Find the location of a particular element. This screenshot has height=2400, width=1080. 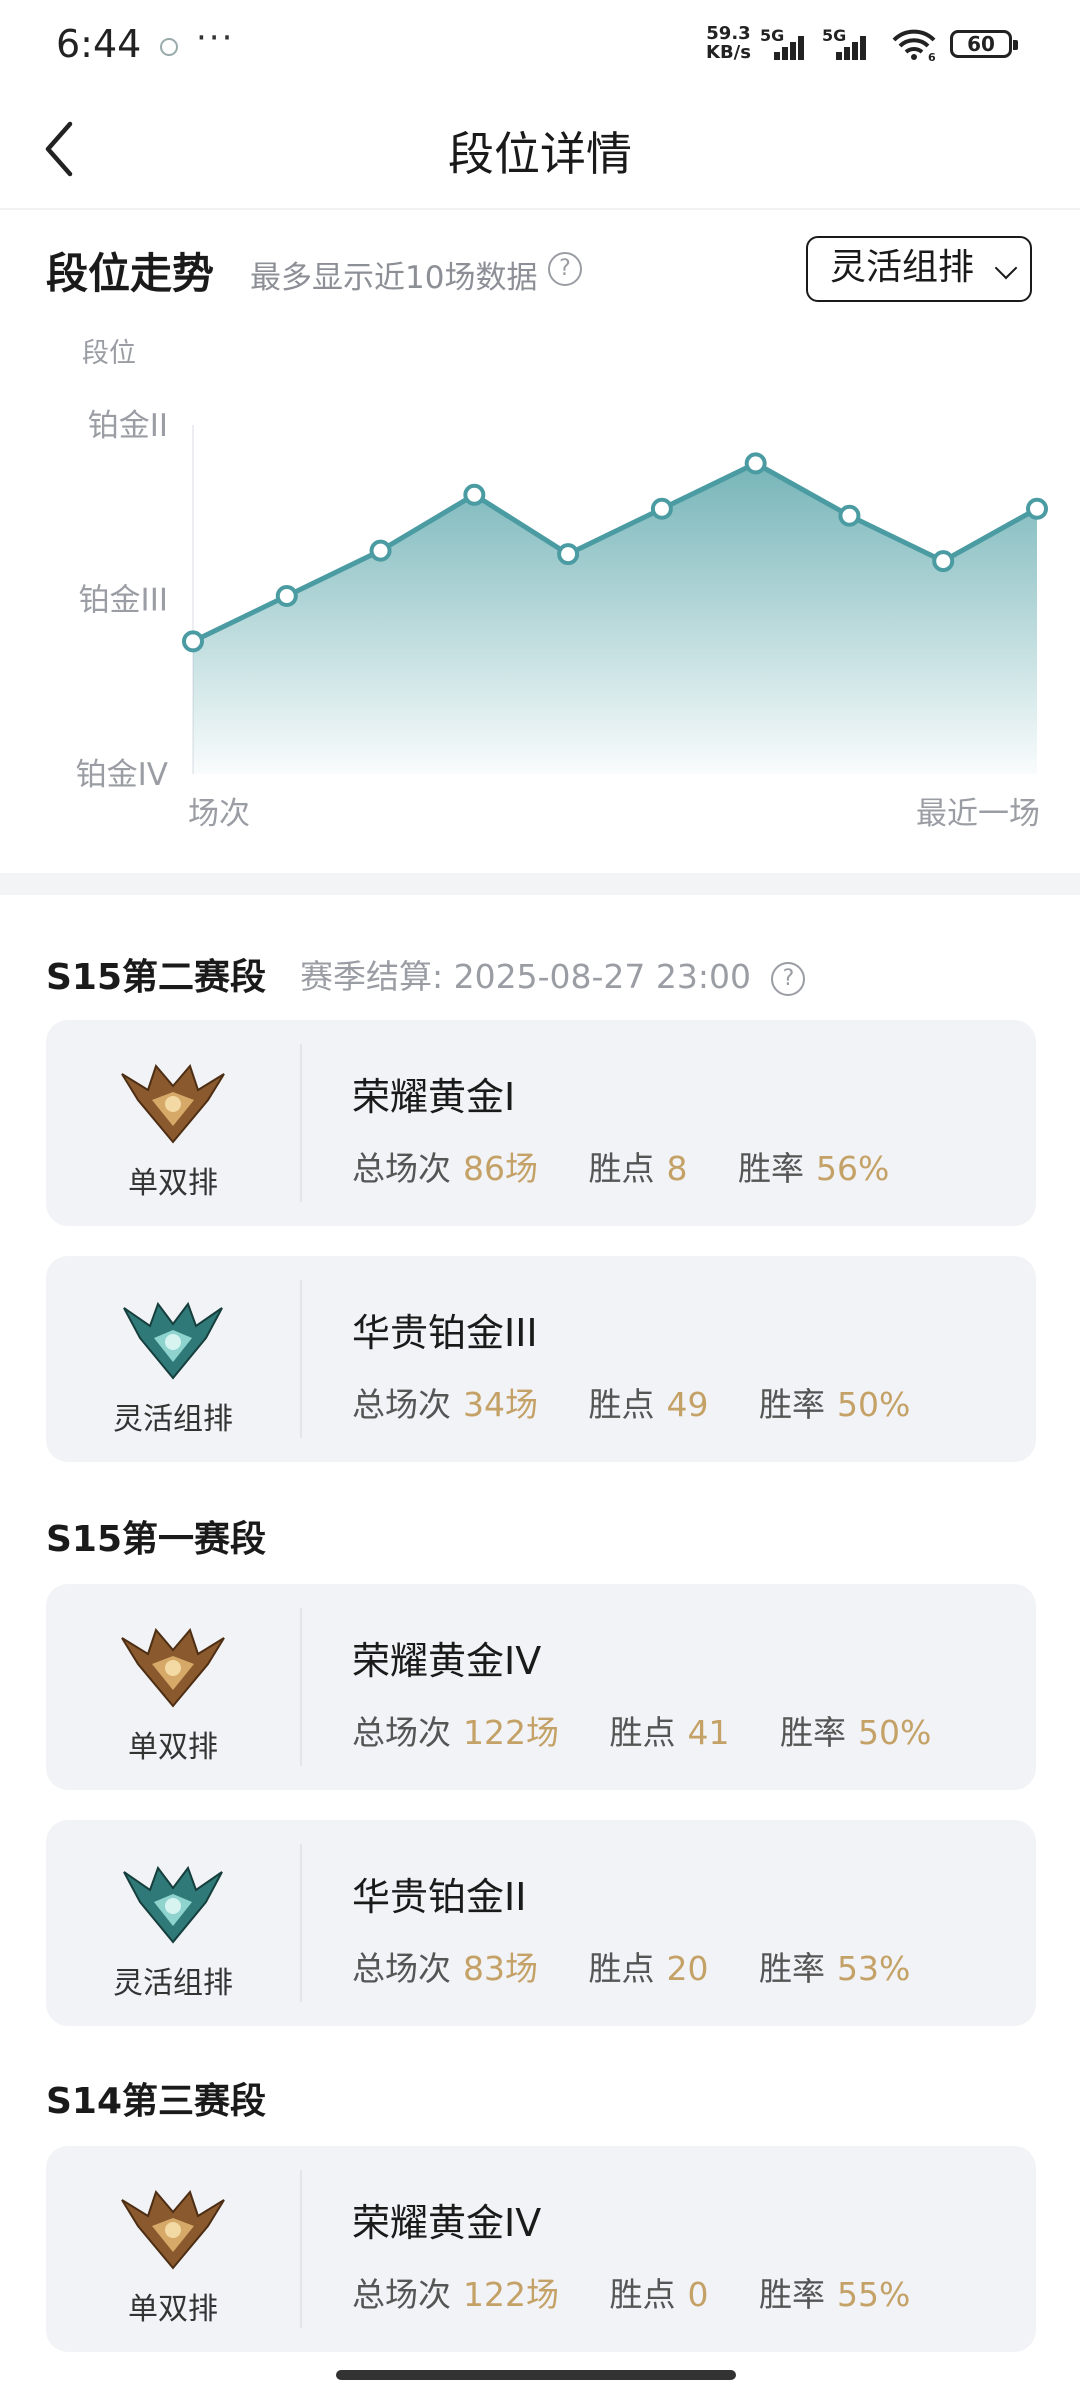

rank-name: 华贵铂金II is located at coordinates (439, 1897).